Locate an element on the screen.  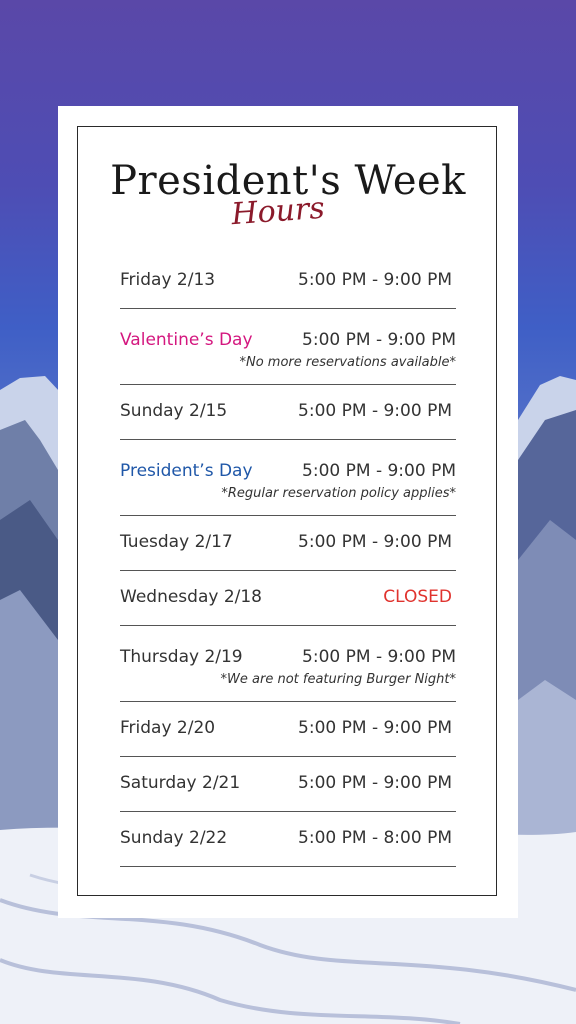
schedule-day: Saturday 2/21 is located at coordinates (180, 783).